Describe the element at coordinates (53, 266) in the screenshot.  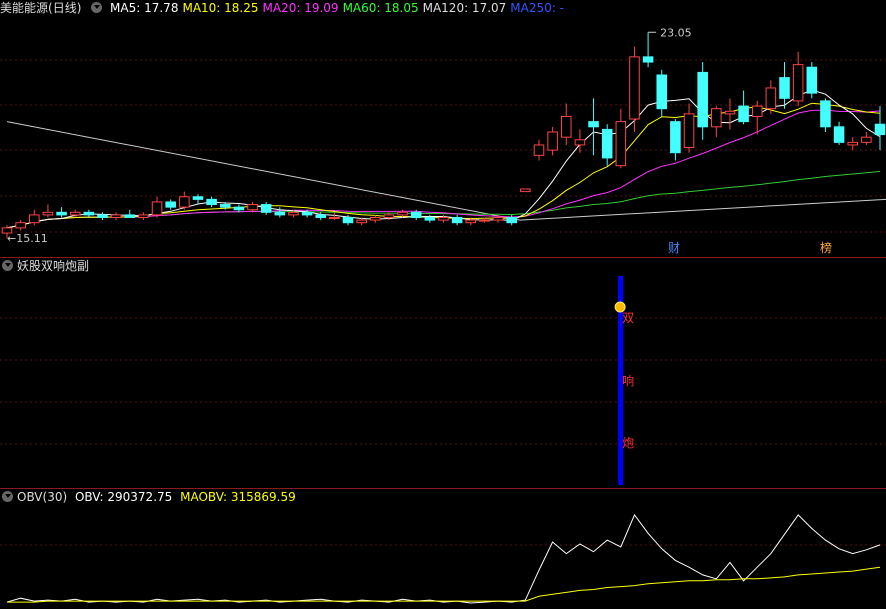
I see `indicator2-title: 妖股双响炮副` at that location.